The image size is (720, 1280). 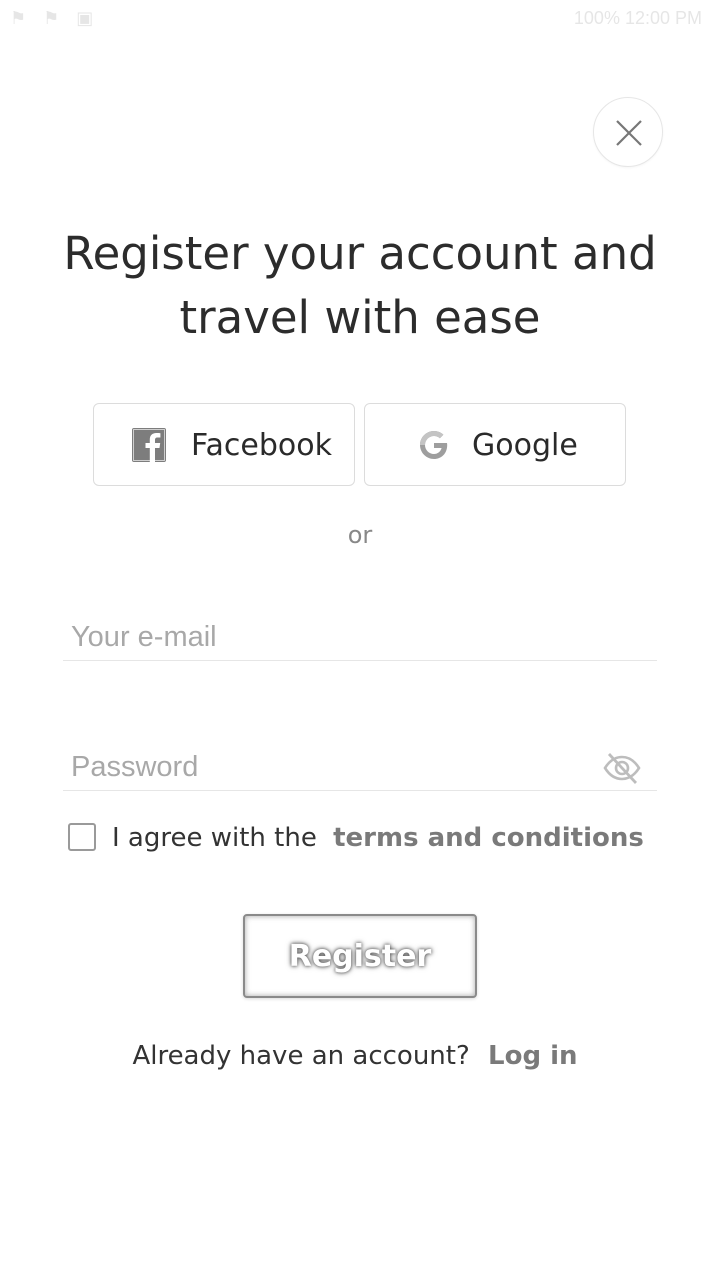 I want to click on close-button, so click(x=628, y=132).